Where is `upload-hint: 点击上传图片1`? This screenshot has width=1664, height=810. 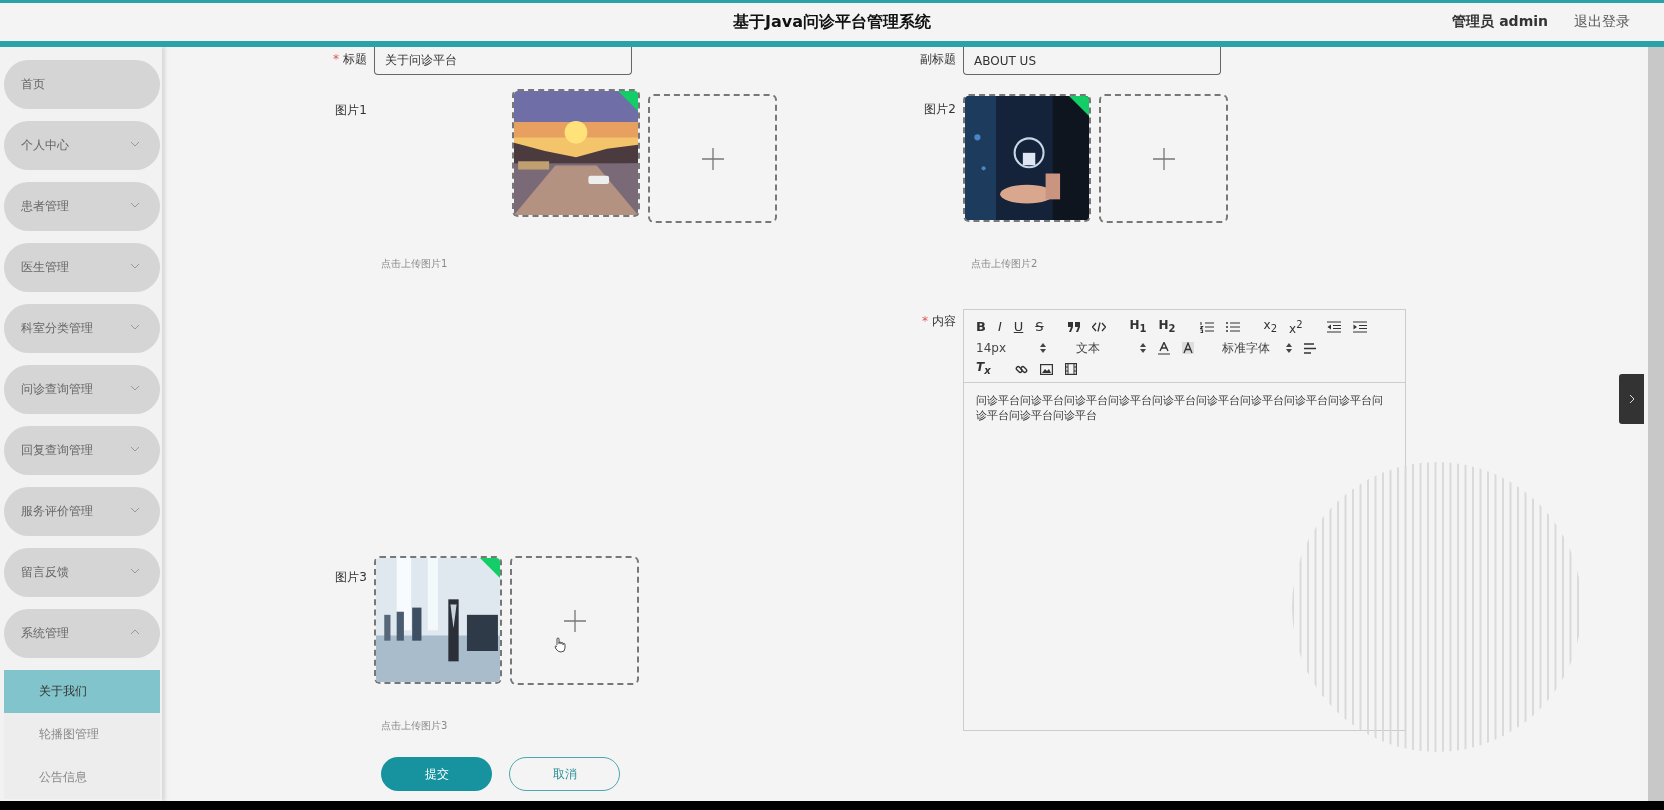 upload-hint: 点击上传图片1 is located at coordinates (415, 264).